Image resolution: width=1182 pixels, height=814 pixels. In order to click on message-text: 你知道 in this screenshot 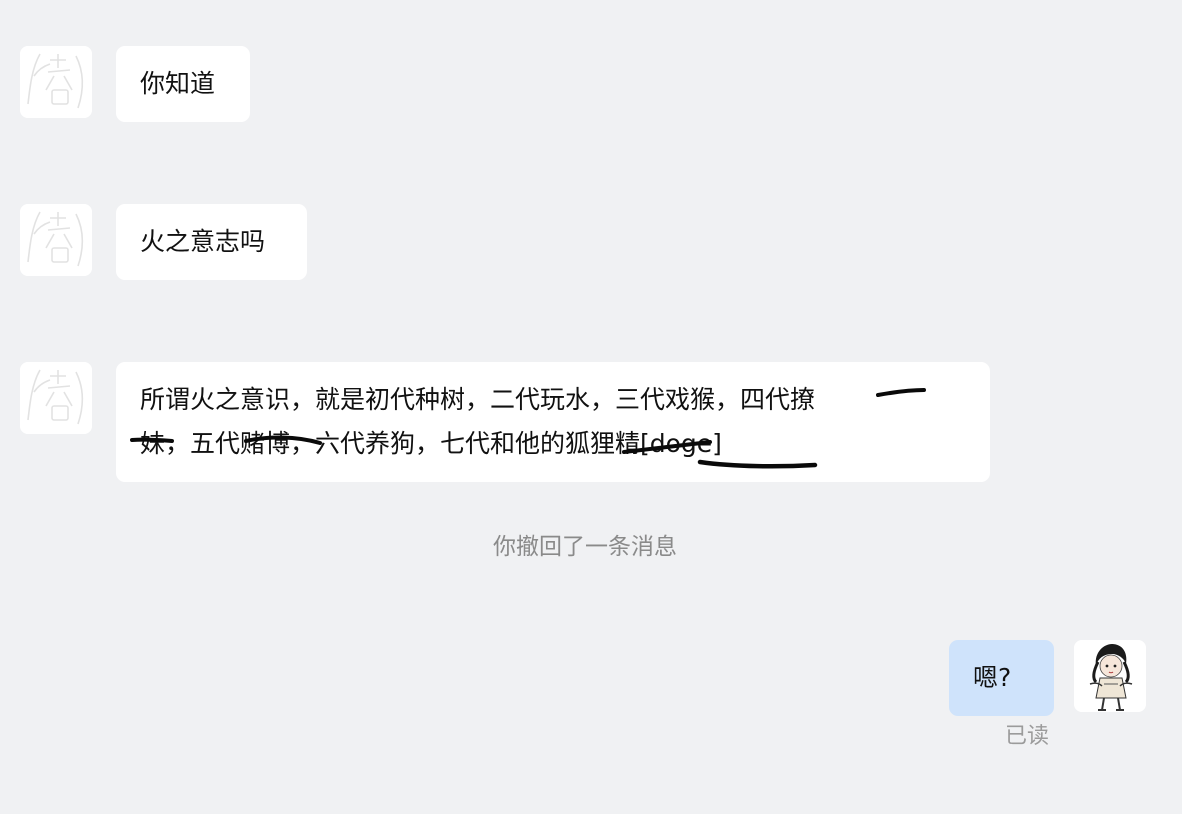, I will do `click(178, 83)`.